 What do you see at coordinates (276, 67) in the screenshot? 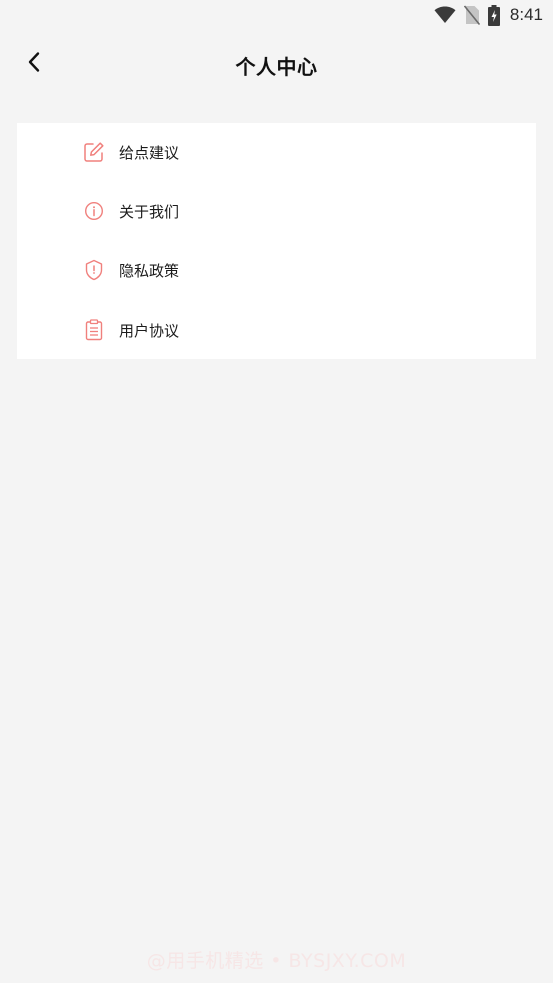
I see `page-title: 个人中心` at bounding box center [276, 67].